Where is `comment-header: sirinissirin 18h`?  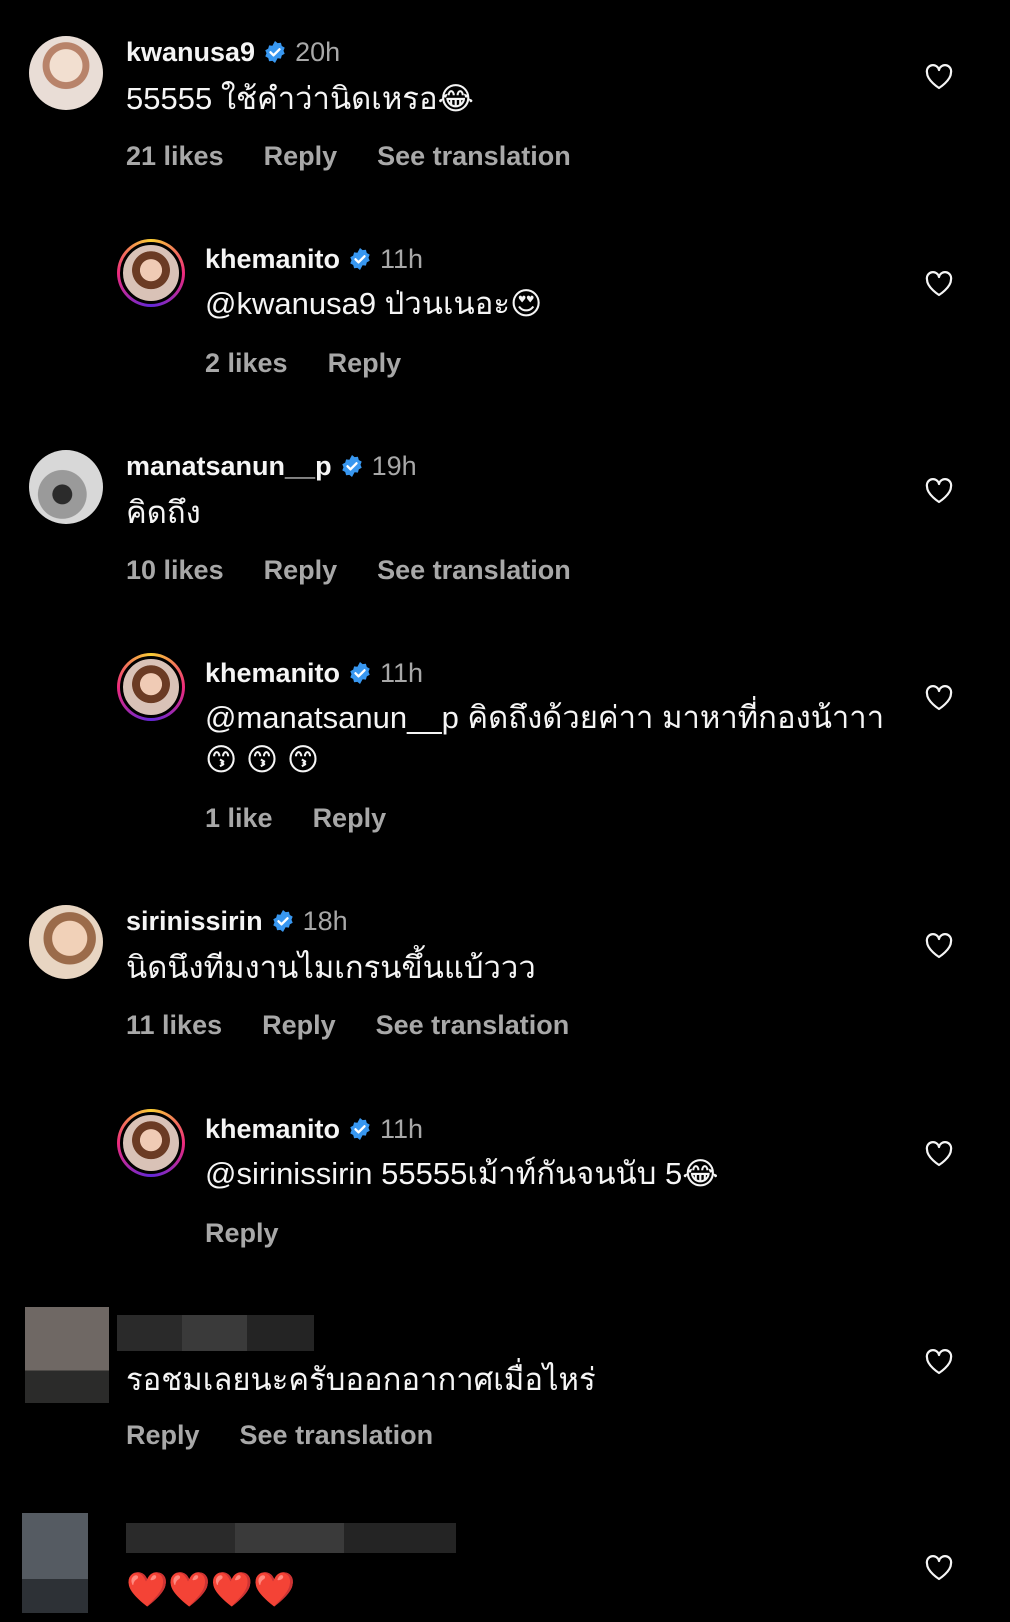
comment-header: sirinissirin 18h is located at coordinates (237, 921).